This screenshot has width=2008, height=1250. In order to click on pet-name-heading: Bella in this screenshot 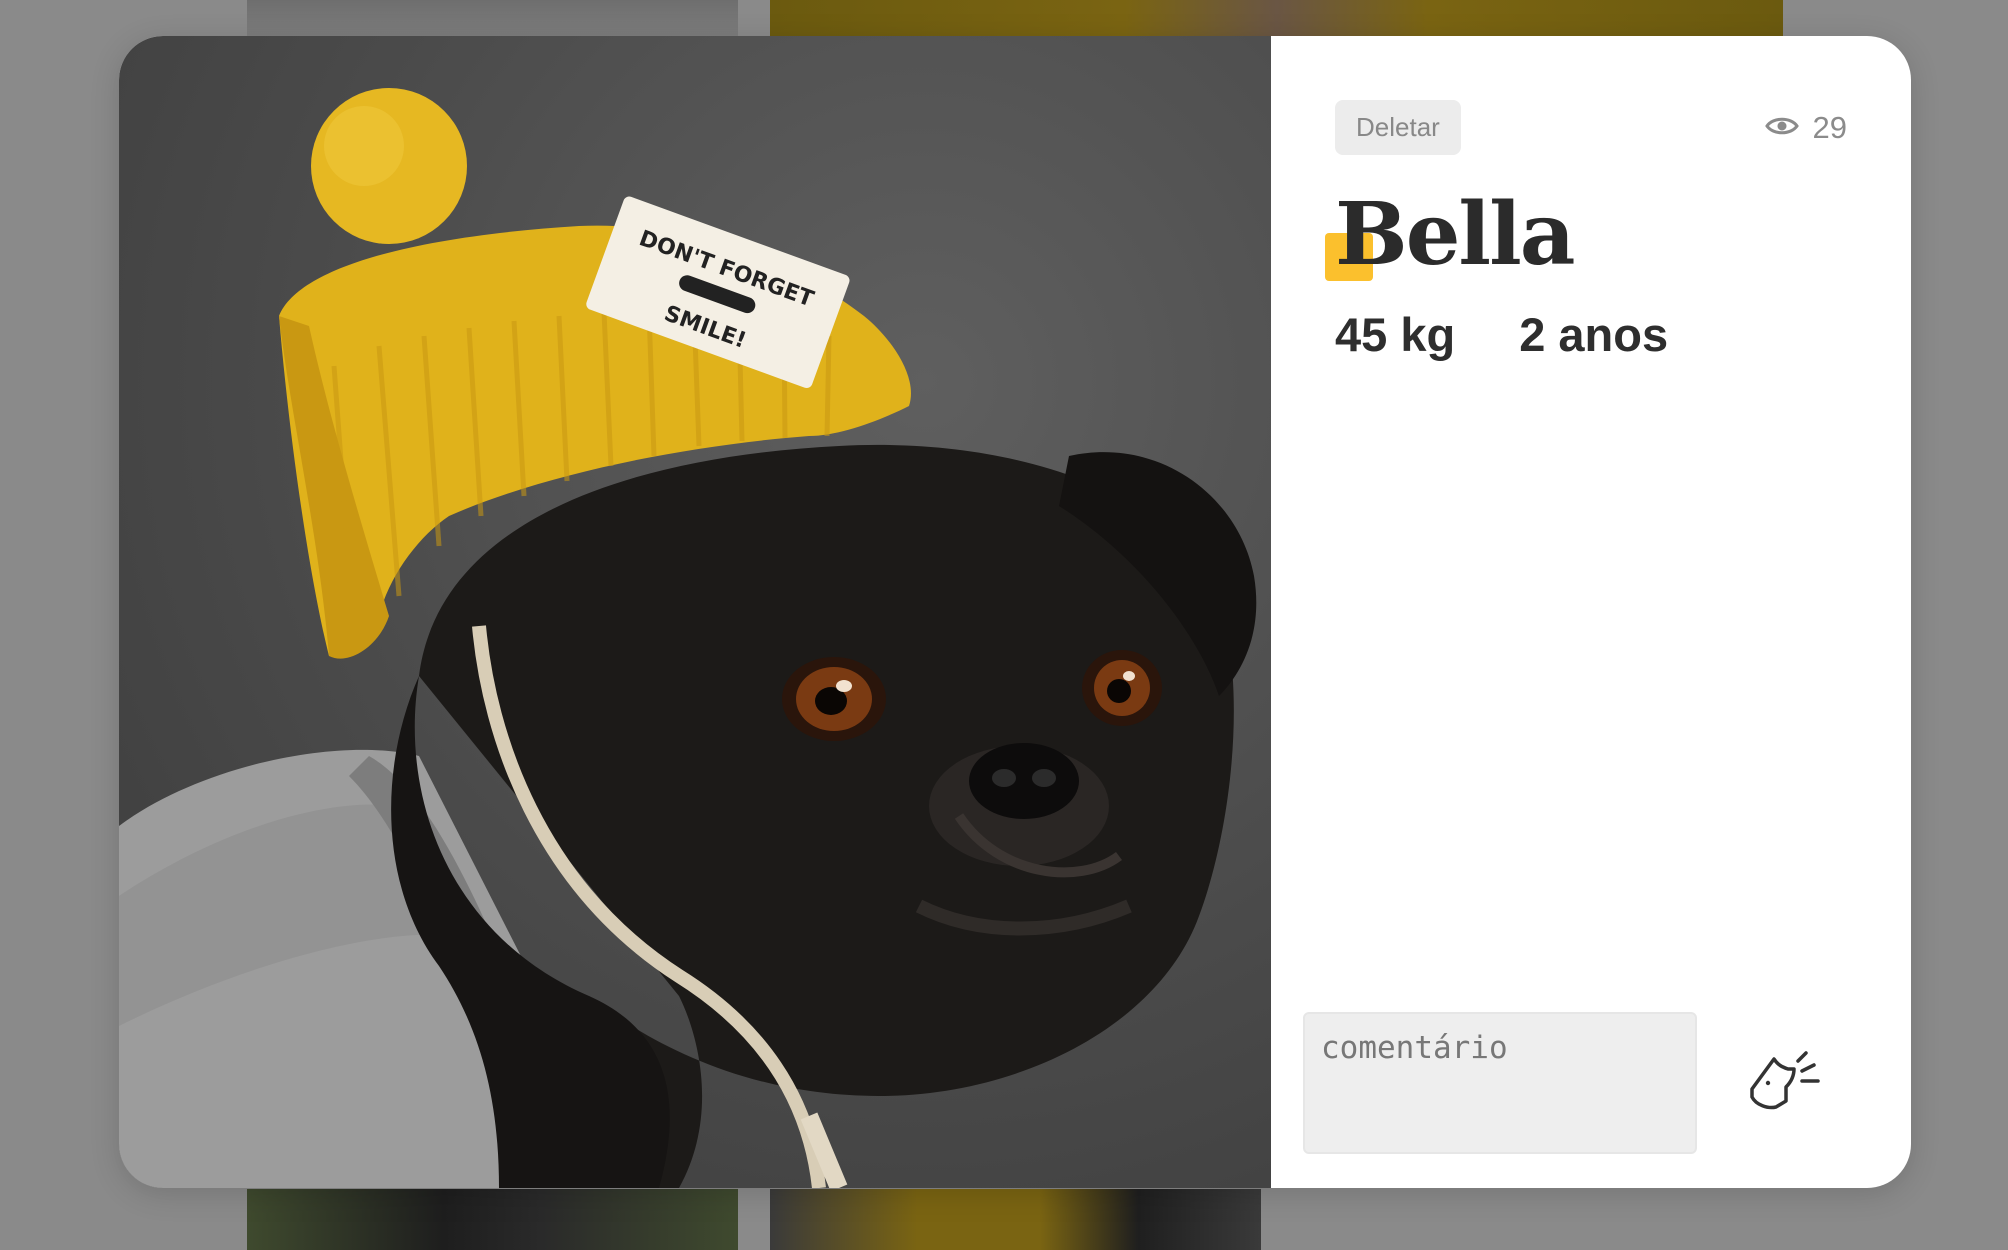, I will do `click(1586, 234)`.